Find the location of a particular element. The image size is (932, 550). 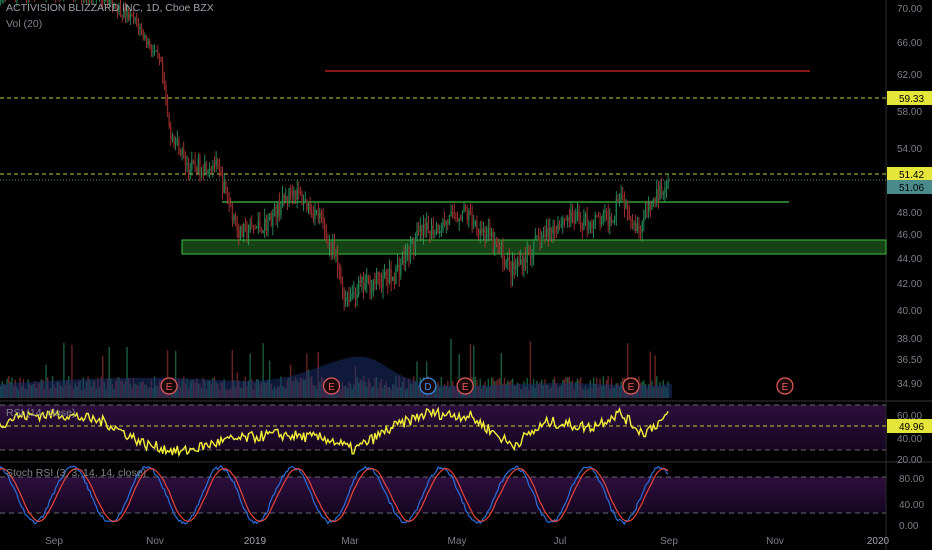

dividend-marker: D is located at coordinates (428, 386).